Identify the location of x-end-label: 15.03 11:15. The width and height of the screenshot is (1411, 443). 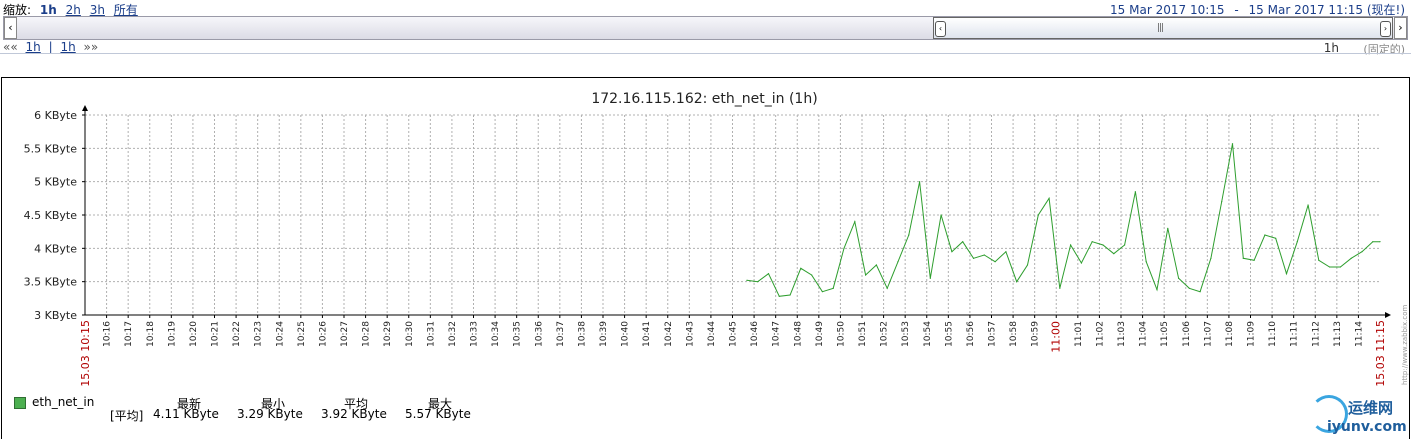
(1380, 353).